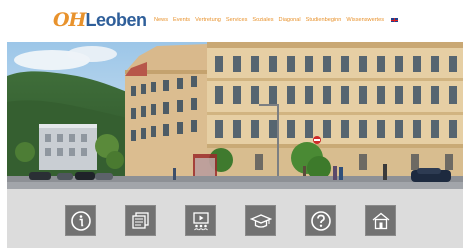 Image resolution: width=463 pixels, height=248 pixels. What do you see at coordinates (290, 20) in the screenshot?
I see `nav-item-diagonal: Diagonal` at bounding box center [290, 20].